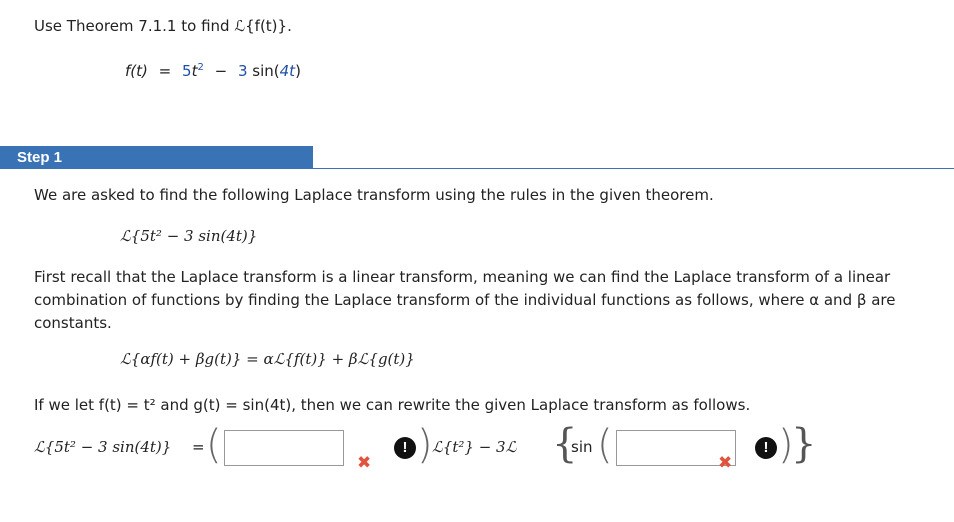 This screenshot has height=522, width=954. What do you see at coordinates (187, 71) in the screenshot?
I see `coef-1: 5` at bounding box center [187, 71].